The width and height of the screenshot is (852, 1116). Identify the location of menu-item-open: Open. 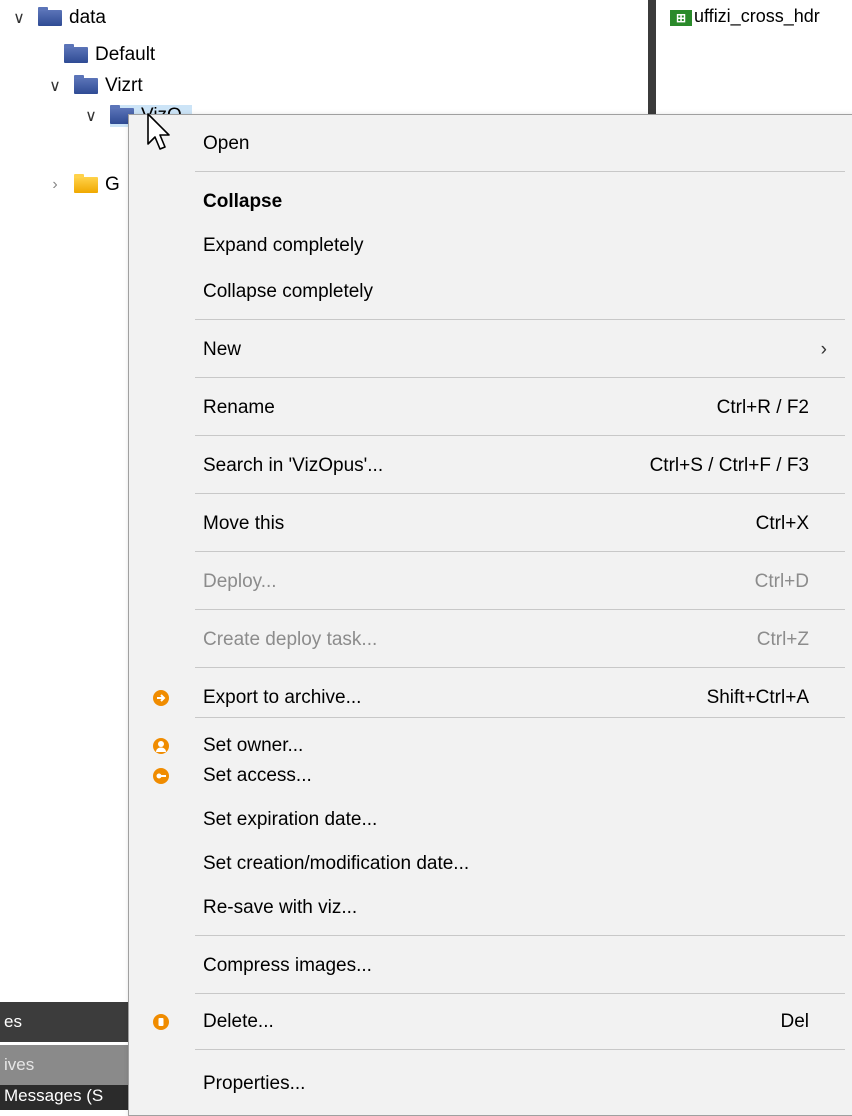
(490, 144).